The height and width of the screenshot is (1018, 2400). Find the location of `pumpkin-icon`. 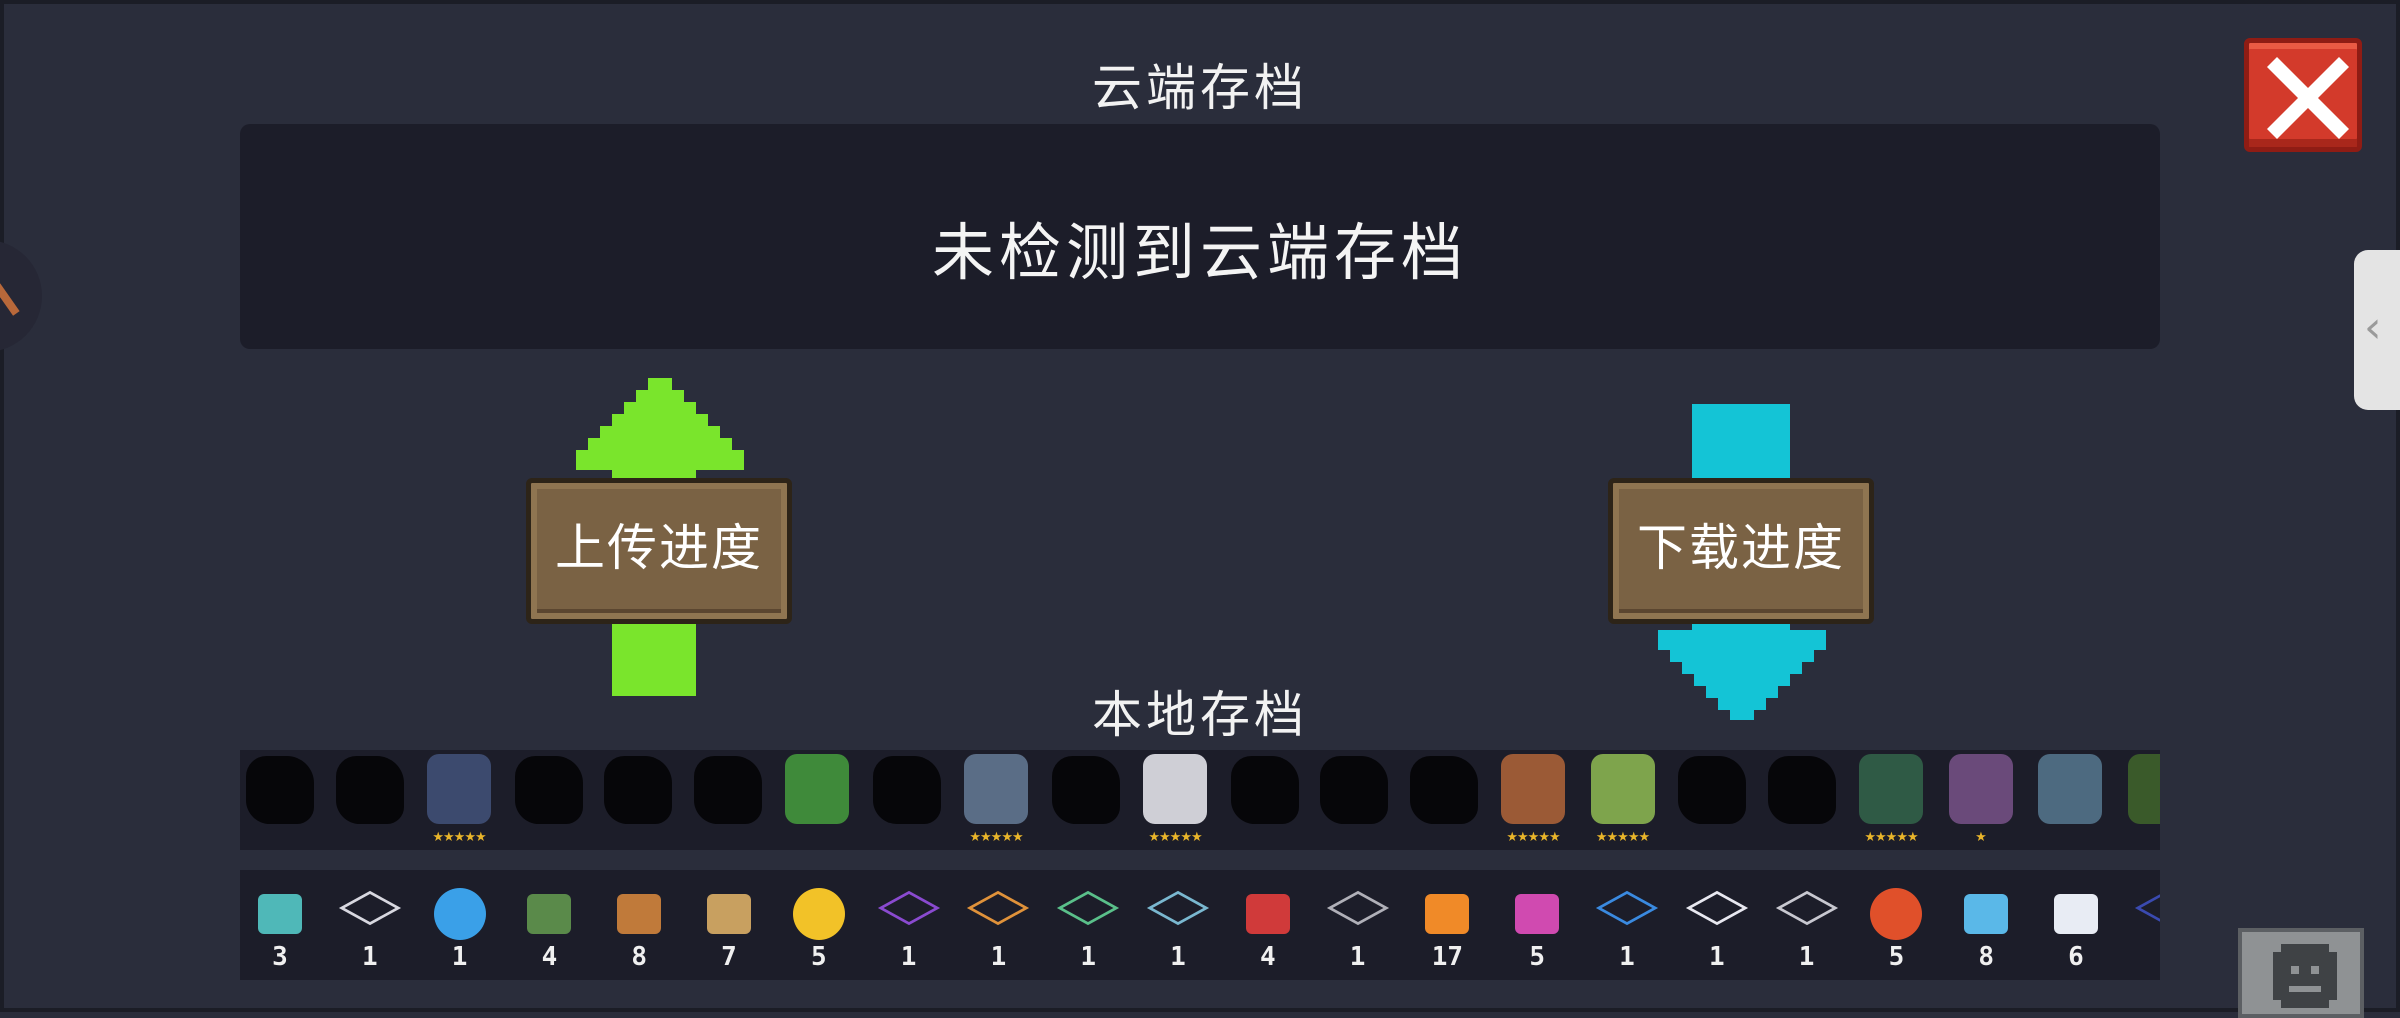

pumpkin-icon is located at coordinates (1896, 914).